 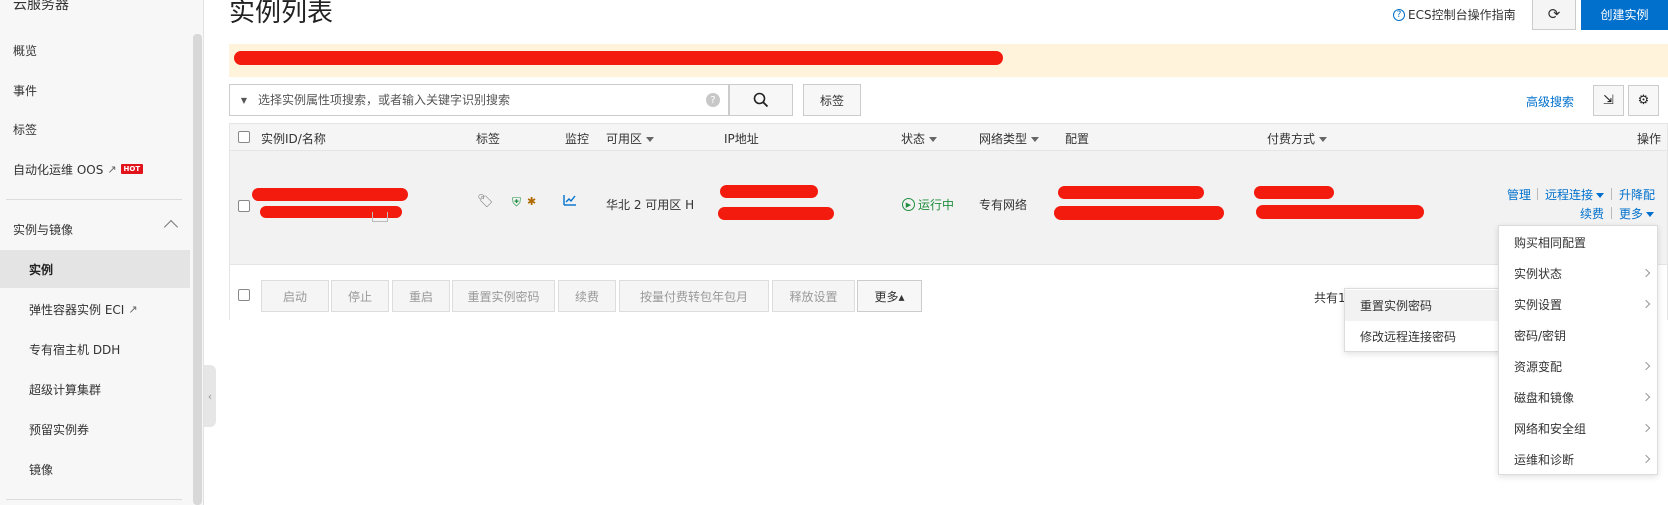 What do you see at coordinates (197, 269) in the screenshot?
I see `sidebar-scrollbar` at bounding box center [197, 269].